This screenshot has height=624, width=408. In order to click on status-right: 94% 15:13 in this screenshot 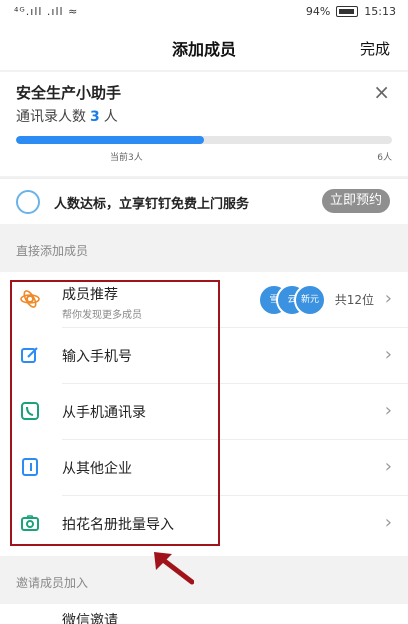, I will do `click(351, 11)`.